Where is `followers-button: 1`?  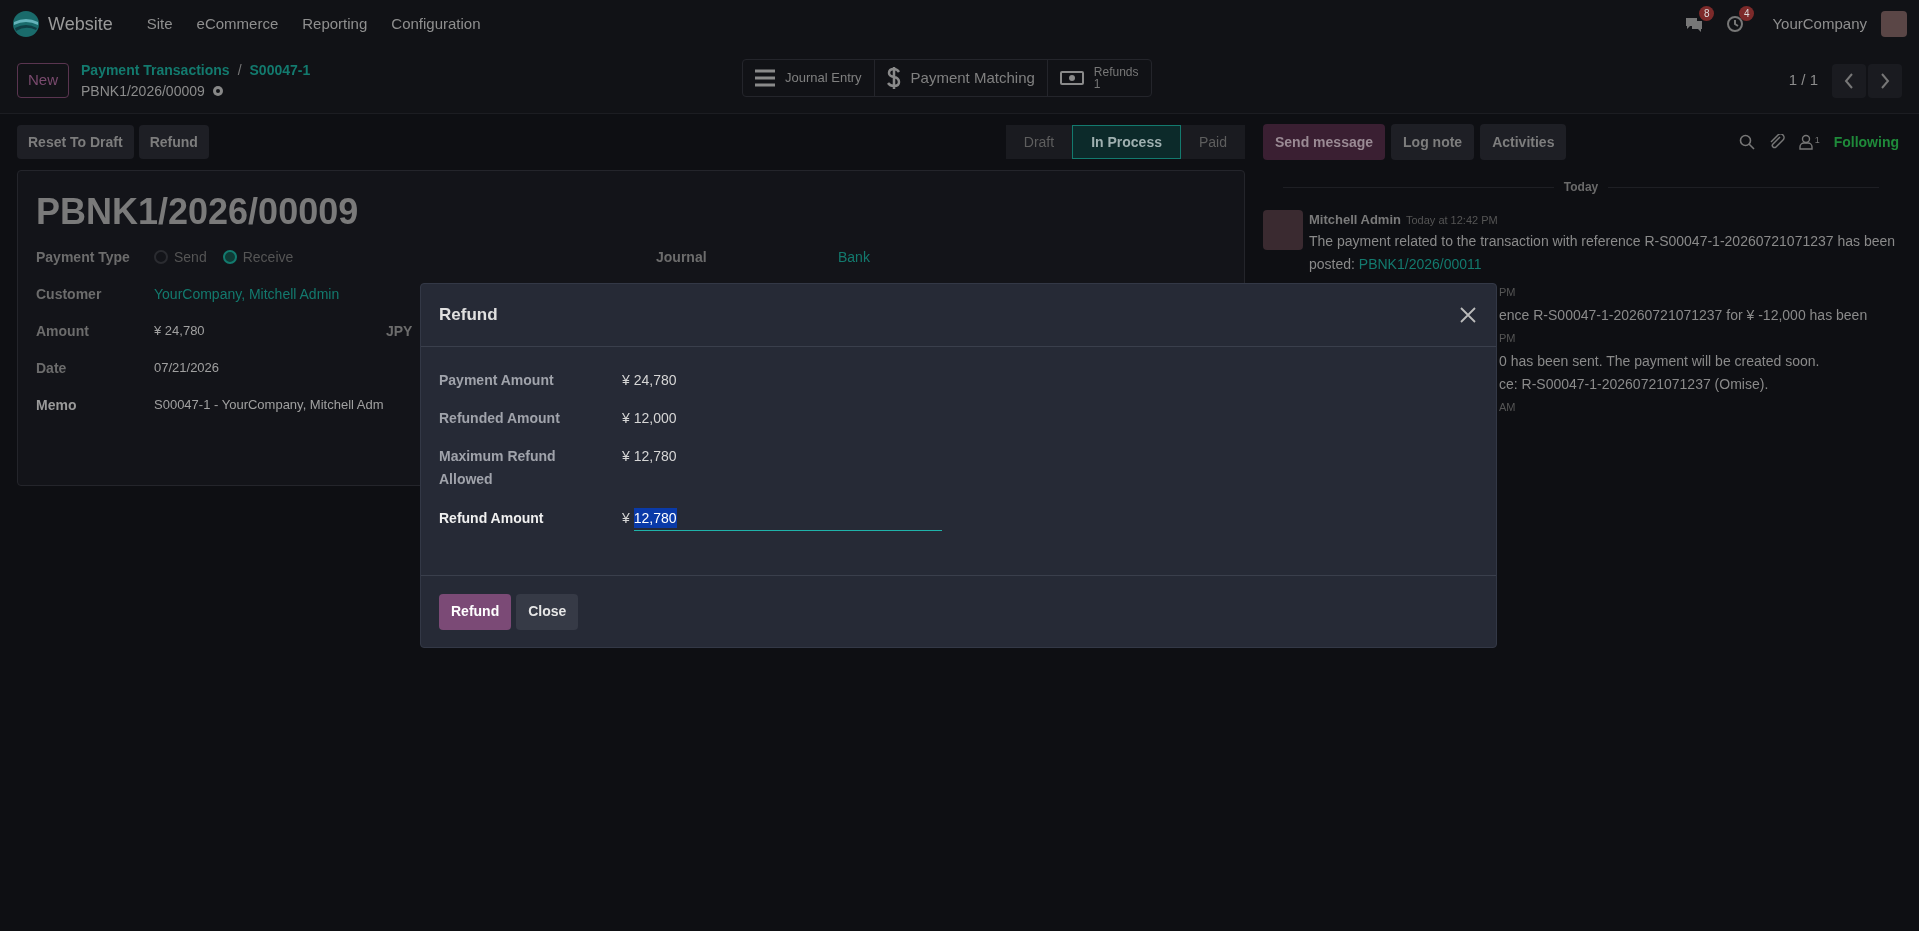
followers-button: 1 is located at coordinates (1809, 142).